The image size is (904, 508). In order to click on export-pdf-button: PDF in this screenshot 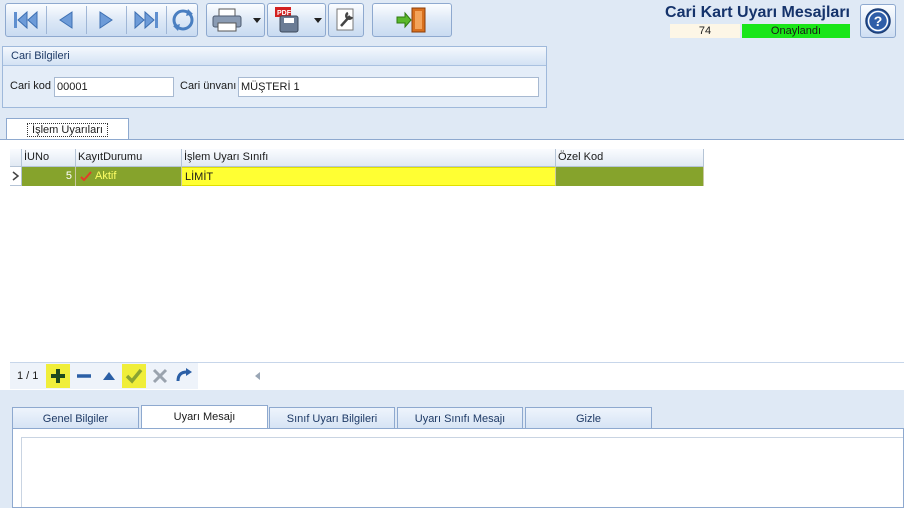, I will do `click(296, 20)`.